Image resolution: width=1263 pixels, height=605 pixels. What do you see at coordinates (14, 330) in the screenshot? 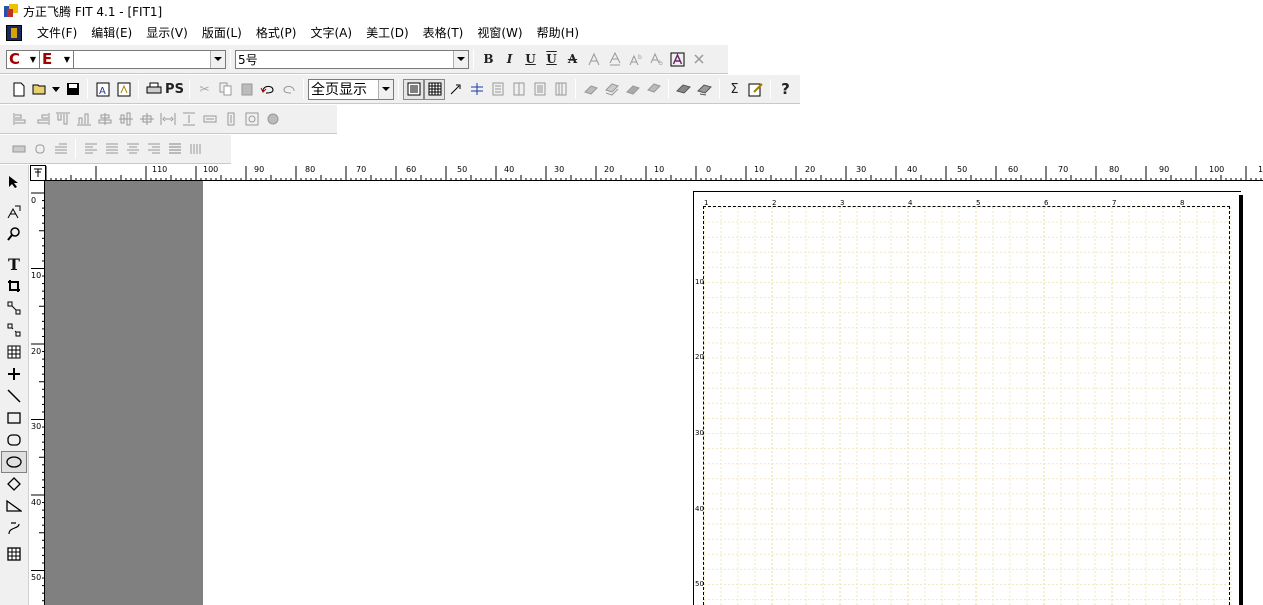
I see `unlink-tool-icon` at bounding box center [14, 330].